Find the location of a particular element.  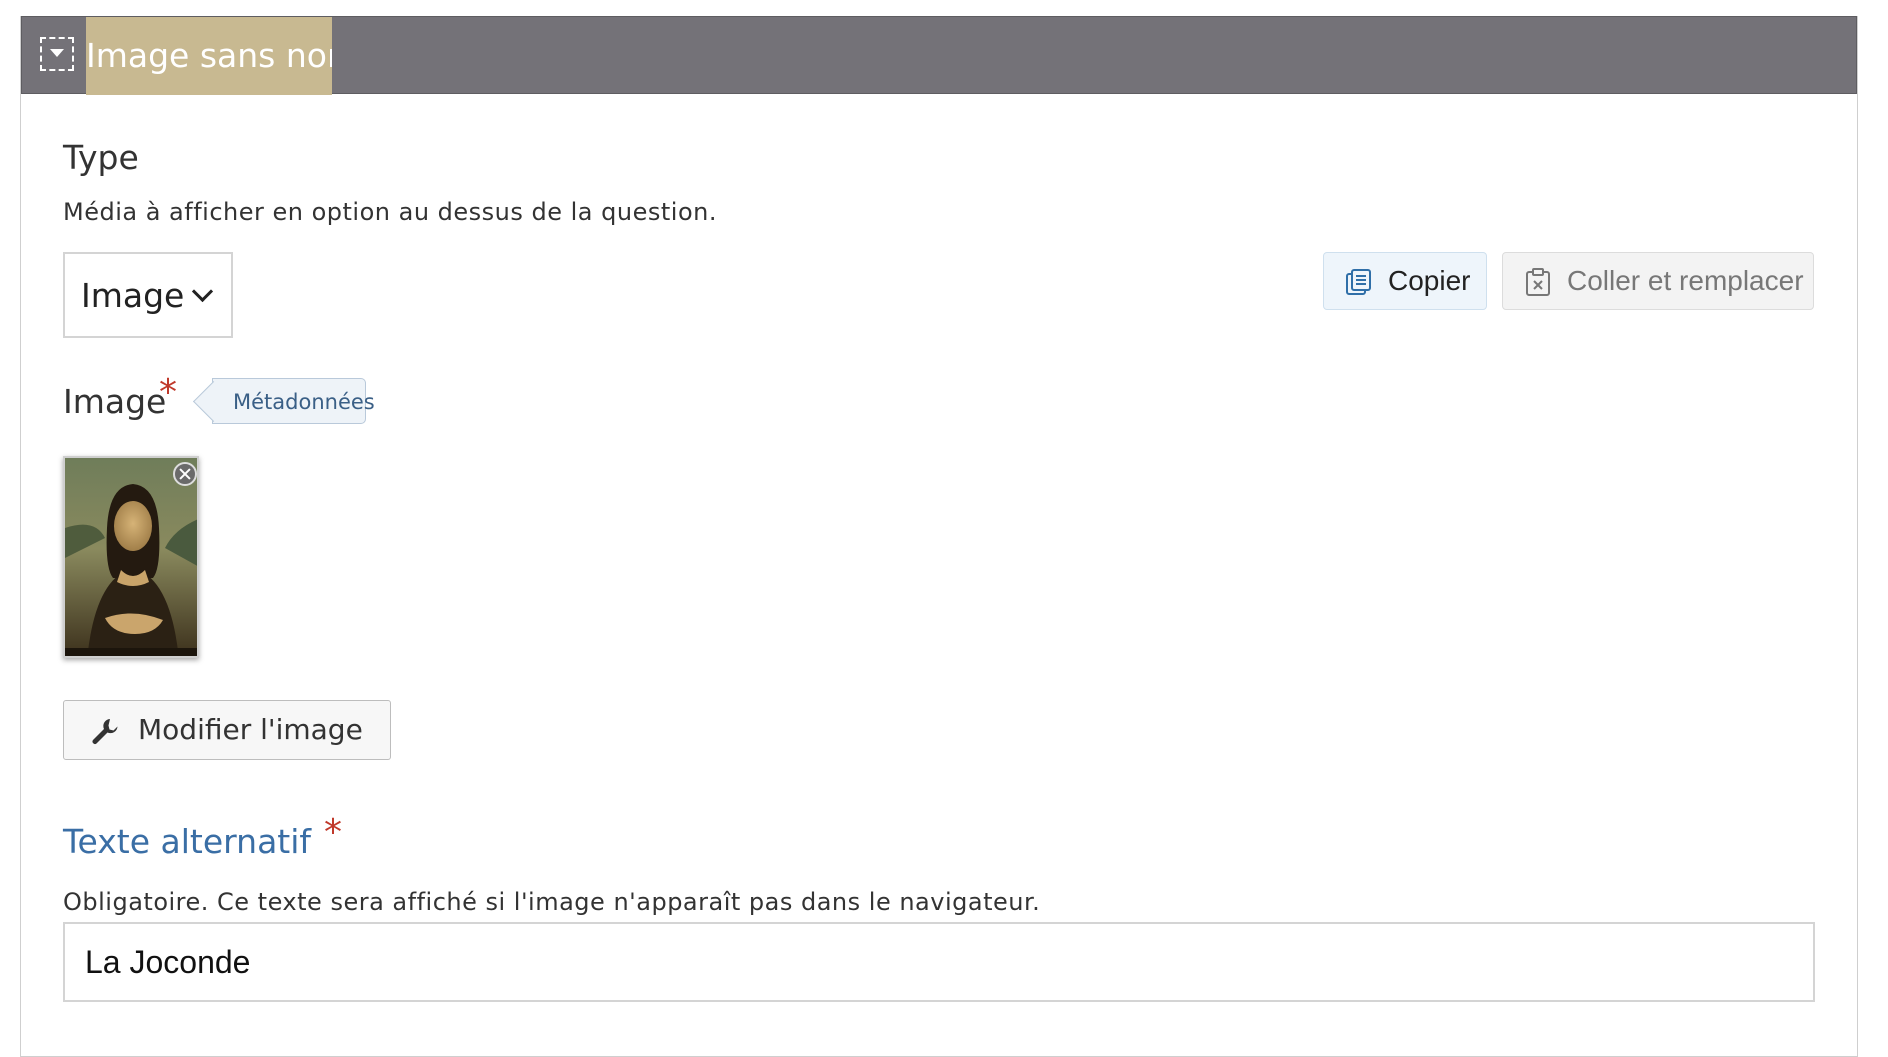

copy-button-label: Copier is located at coordinates (1429, 280).